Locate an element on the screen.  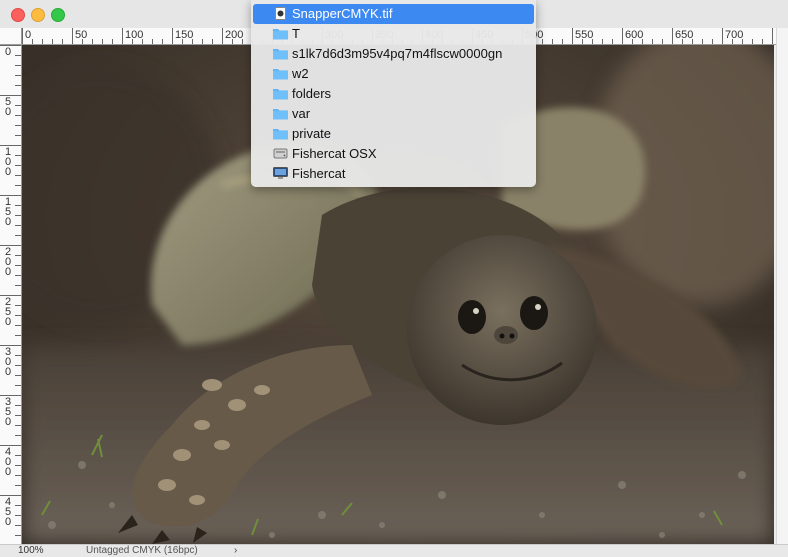
menu-item-folder: private is located at coordinates (393, 134).